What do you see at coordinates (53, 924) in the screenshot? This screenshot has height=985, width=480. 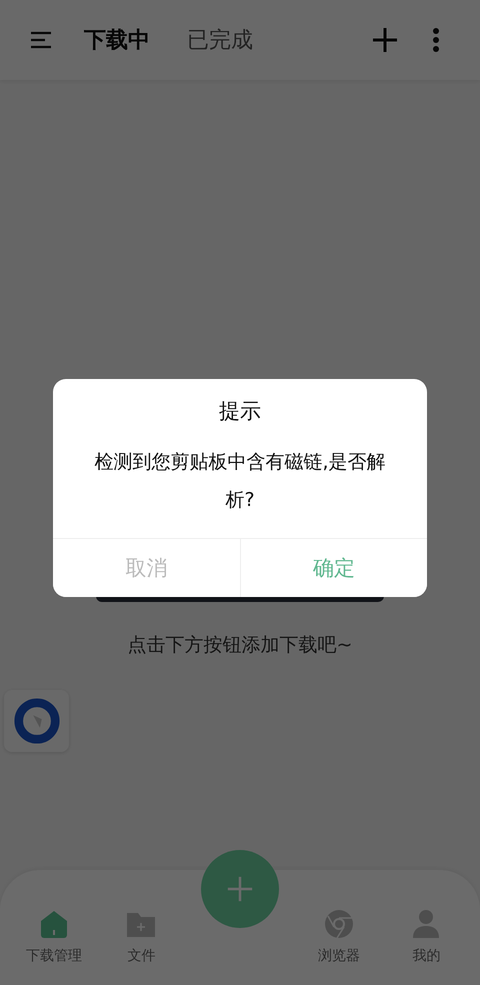 I see `home-icon` at bounding box center [53, 924].